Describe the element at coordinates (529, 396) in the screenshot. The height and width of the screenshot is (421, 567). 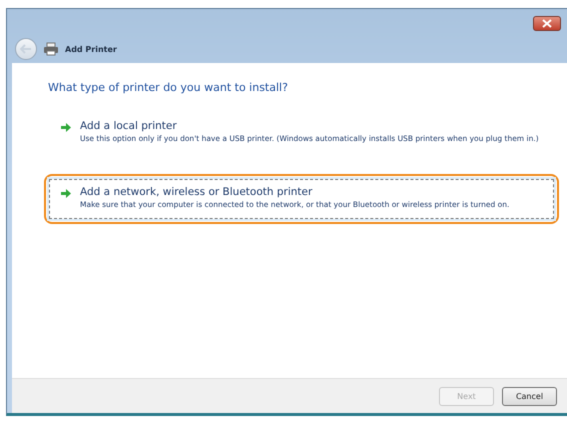
I see `dialog-button: Cancel` at that location.